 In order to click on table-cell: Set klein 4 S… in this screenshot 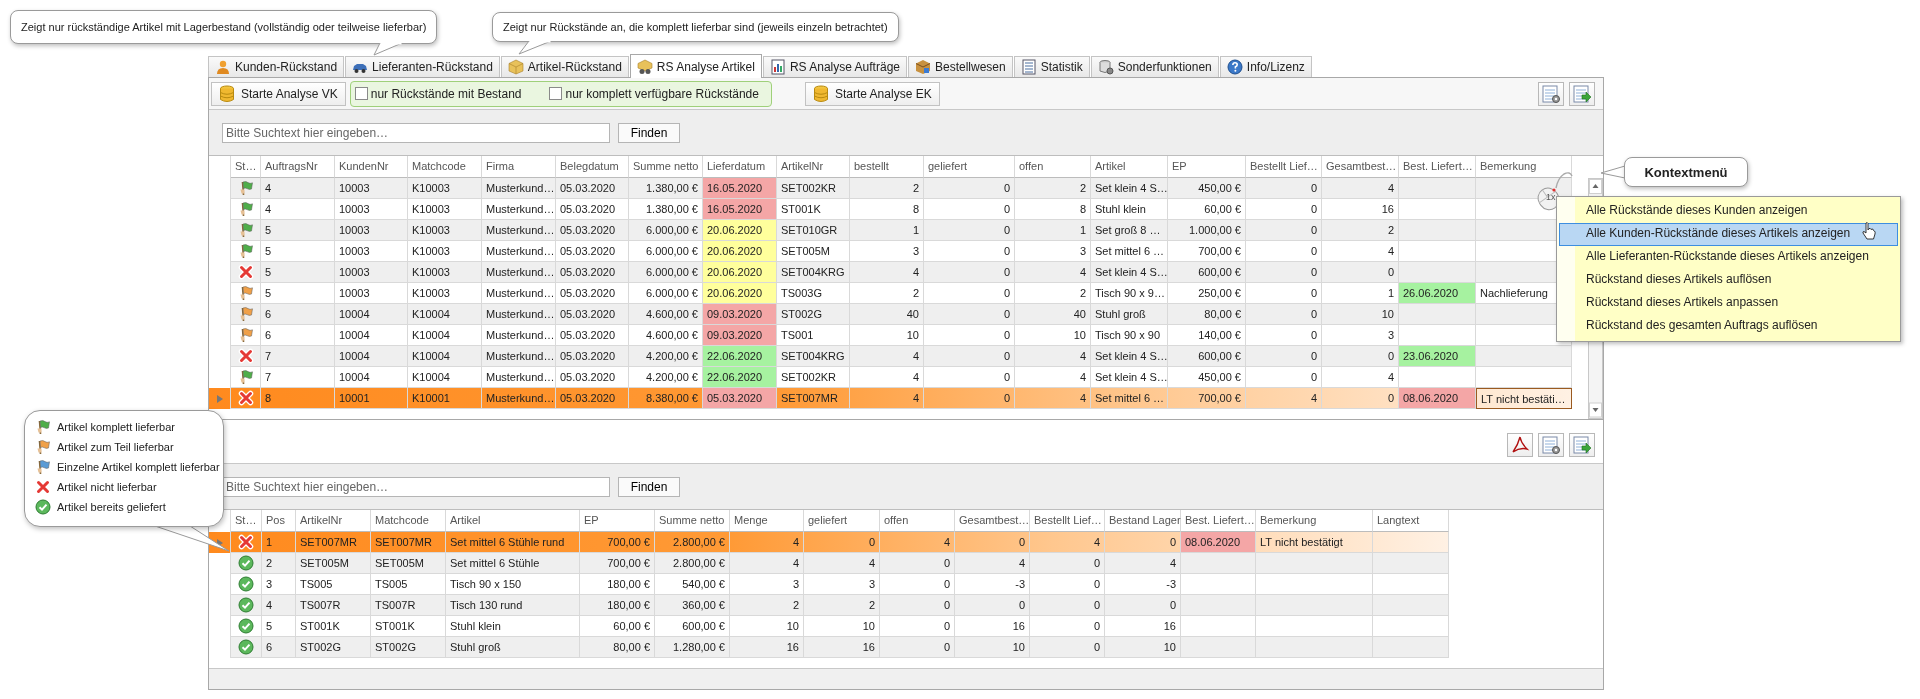, I will do `click(1129, 356)`.